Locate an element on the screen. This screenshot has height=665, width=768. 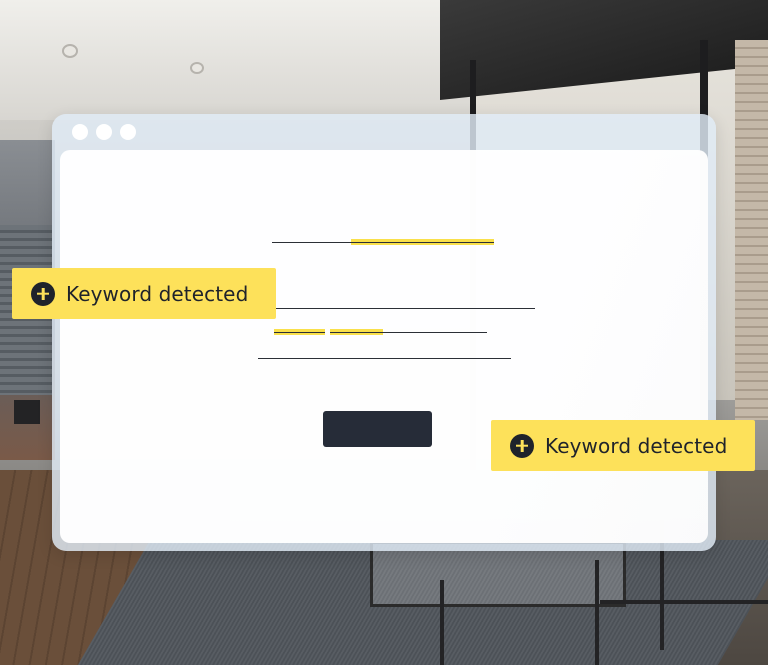
chair-left is located at coordinates (27, 412).